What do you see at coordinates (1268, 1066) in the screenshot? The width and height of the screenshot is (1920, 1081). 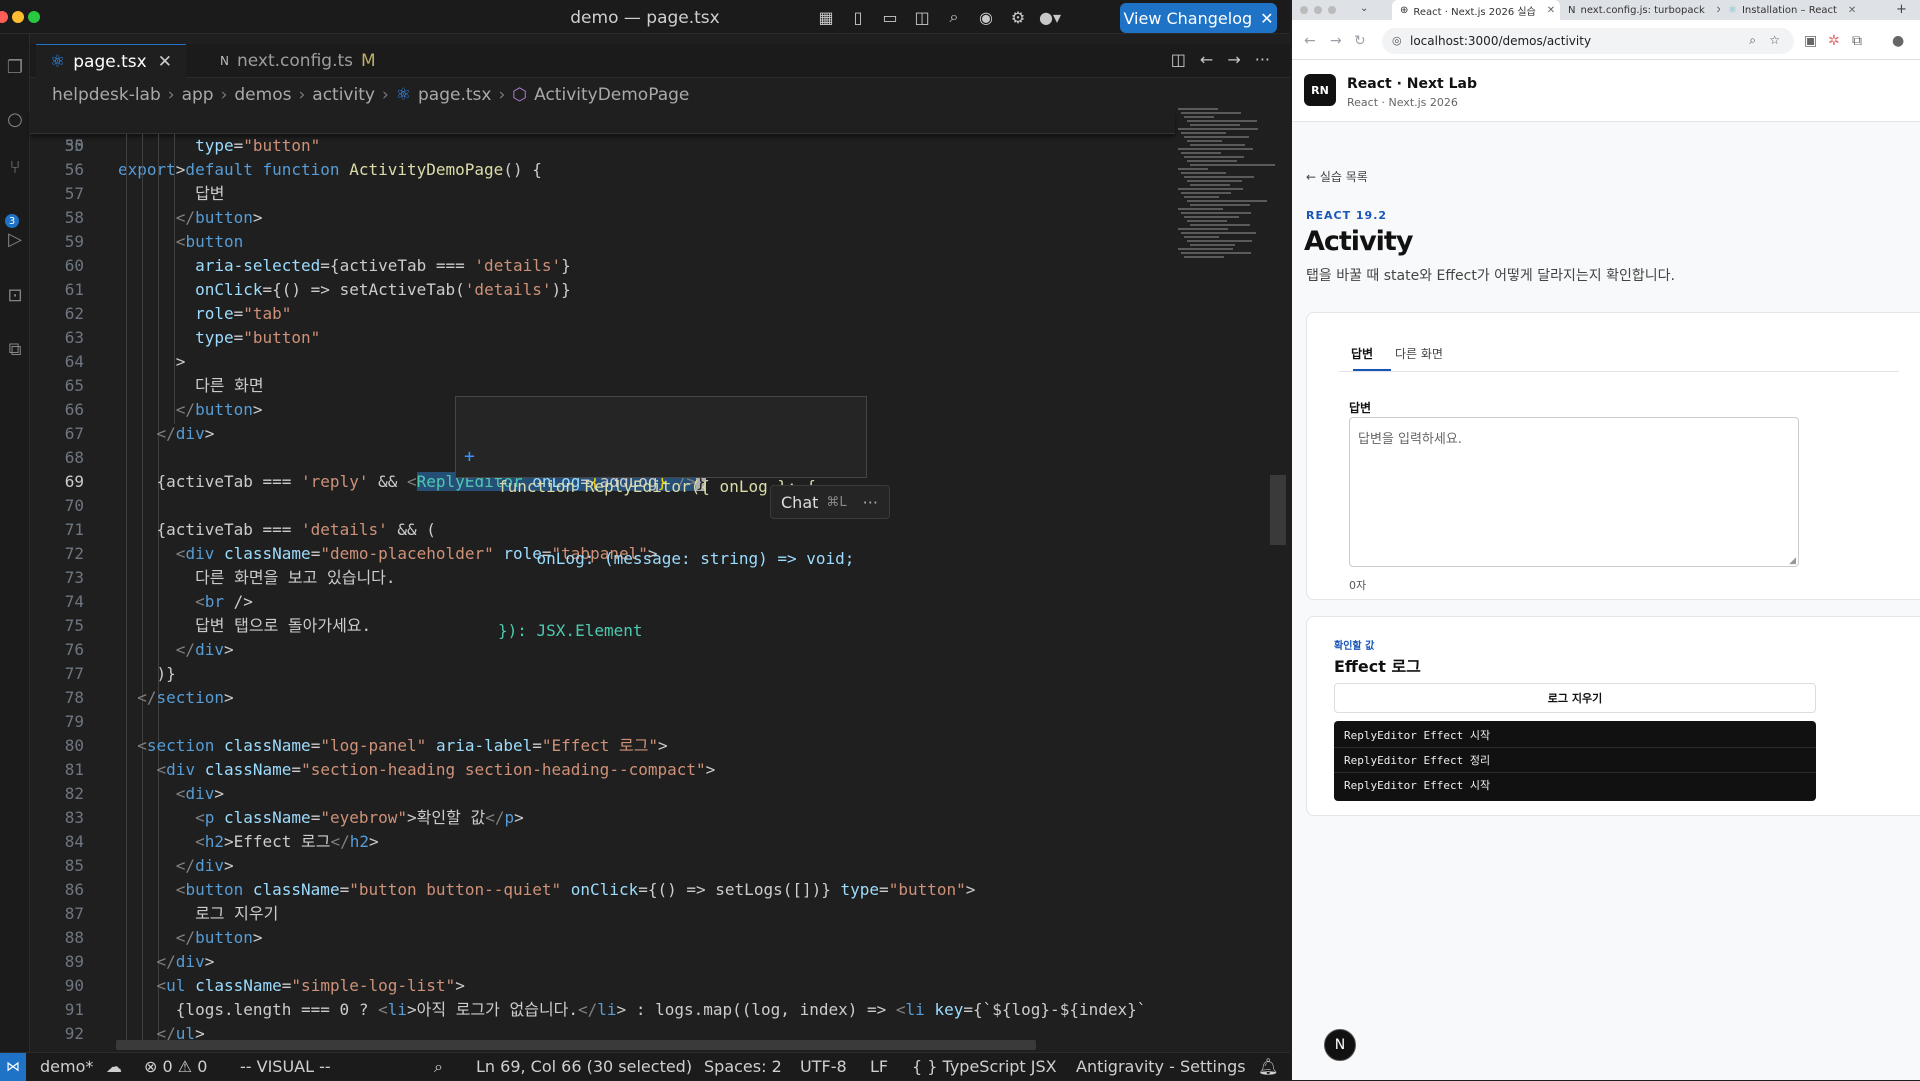 I see `bell-icon: 🔔︎` at bounding box center [1268, 1066].